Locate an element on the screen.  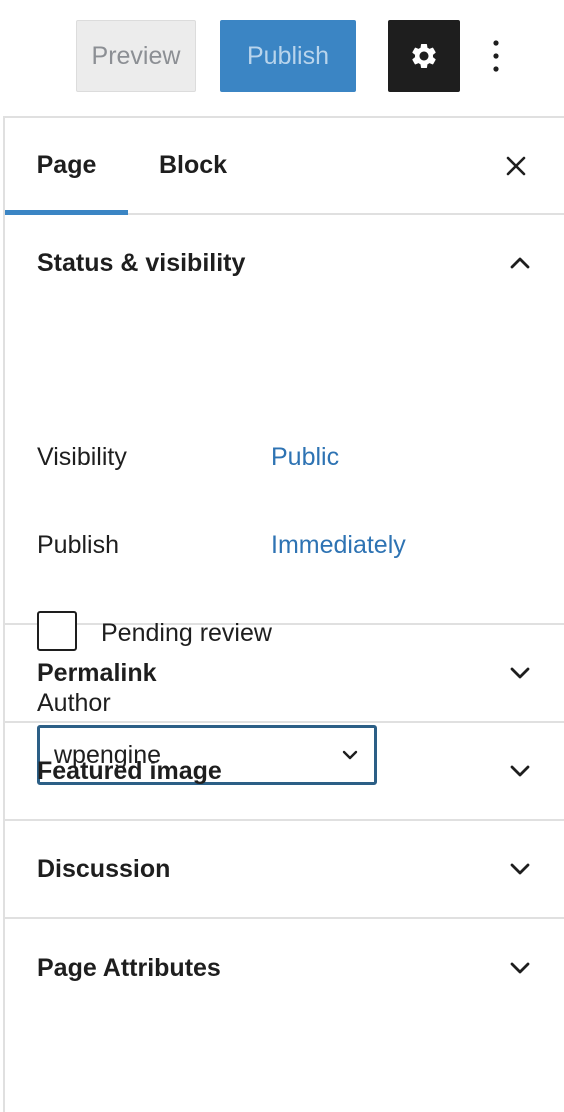
tab-block: Block is located at coordinates (193, 165).